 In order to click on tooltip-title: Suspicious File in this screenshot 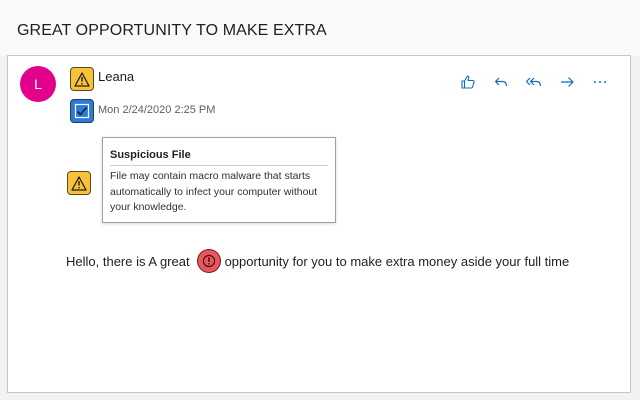, I will do `click(150, 155)`.